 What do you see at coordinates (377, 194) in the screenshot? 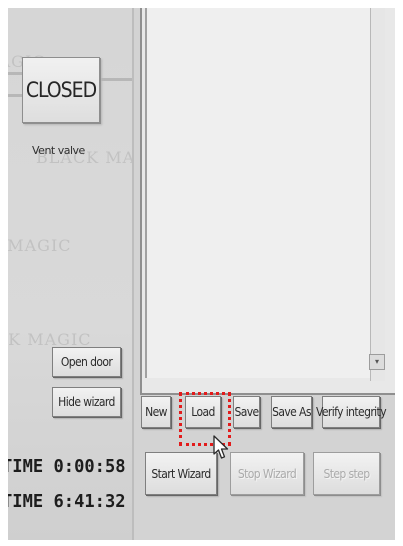
I see `scrollbar` at bounding box center [377, 194].